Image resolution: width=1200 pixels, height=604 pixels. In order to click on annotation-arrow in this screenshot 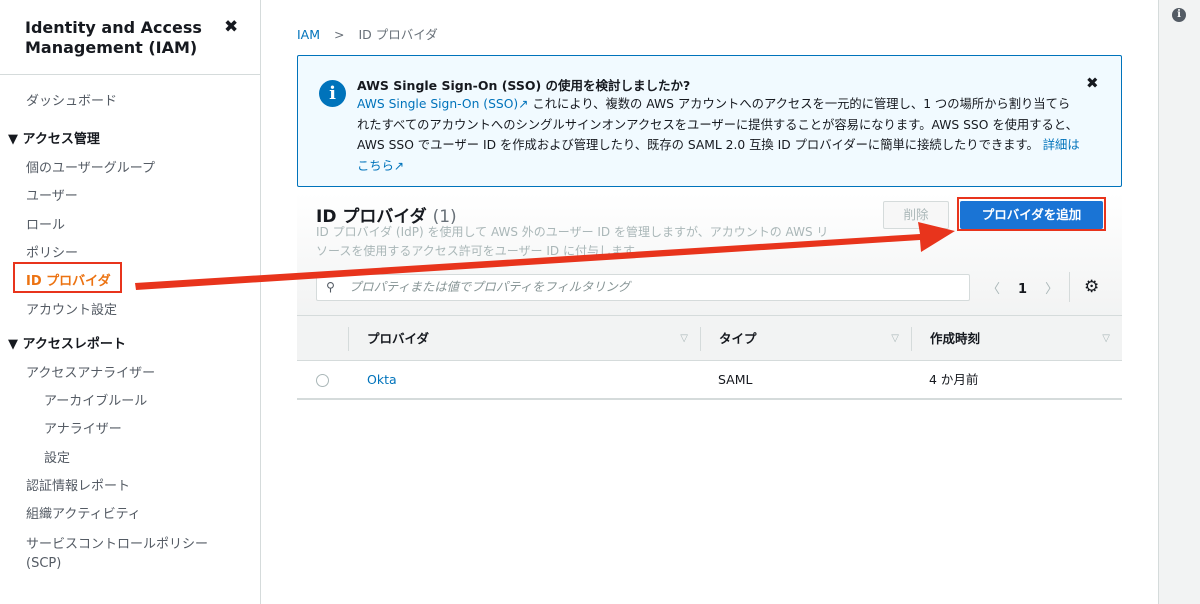, I will do `click(545, 256)`.